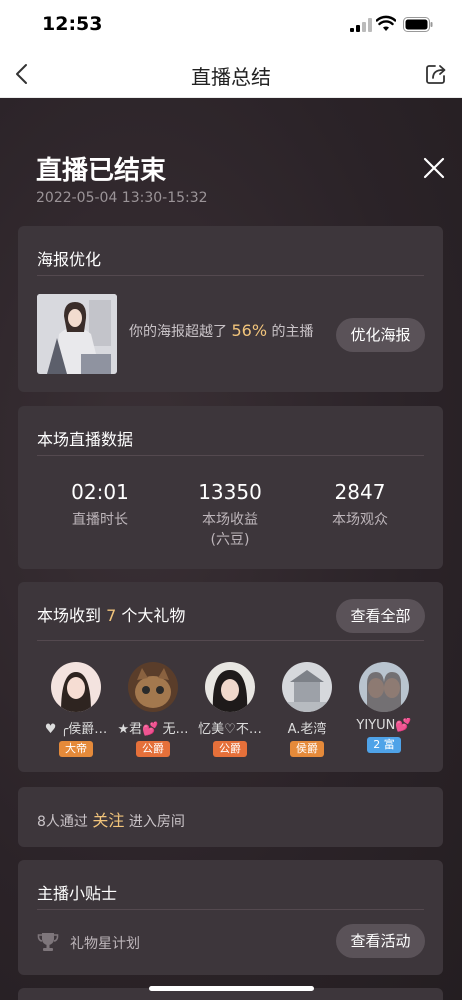 Image resolution: width=462 pixels, height=1000 pixels. Describe the element at coordinates (85, 439) in the screenshot. I see `stats-card-title: 本场直播数据` at that location.